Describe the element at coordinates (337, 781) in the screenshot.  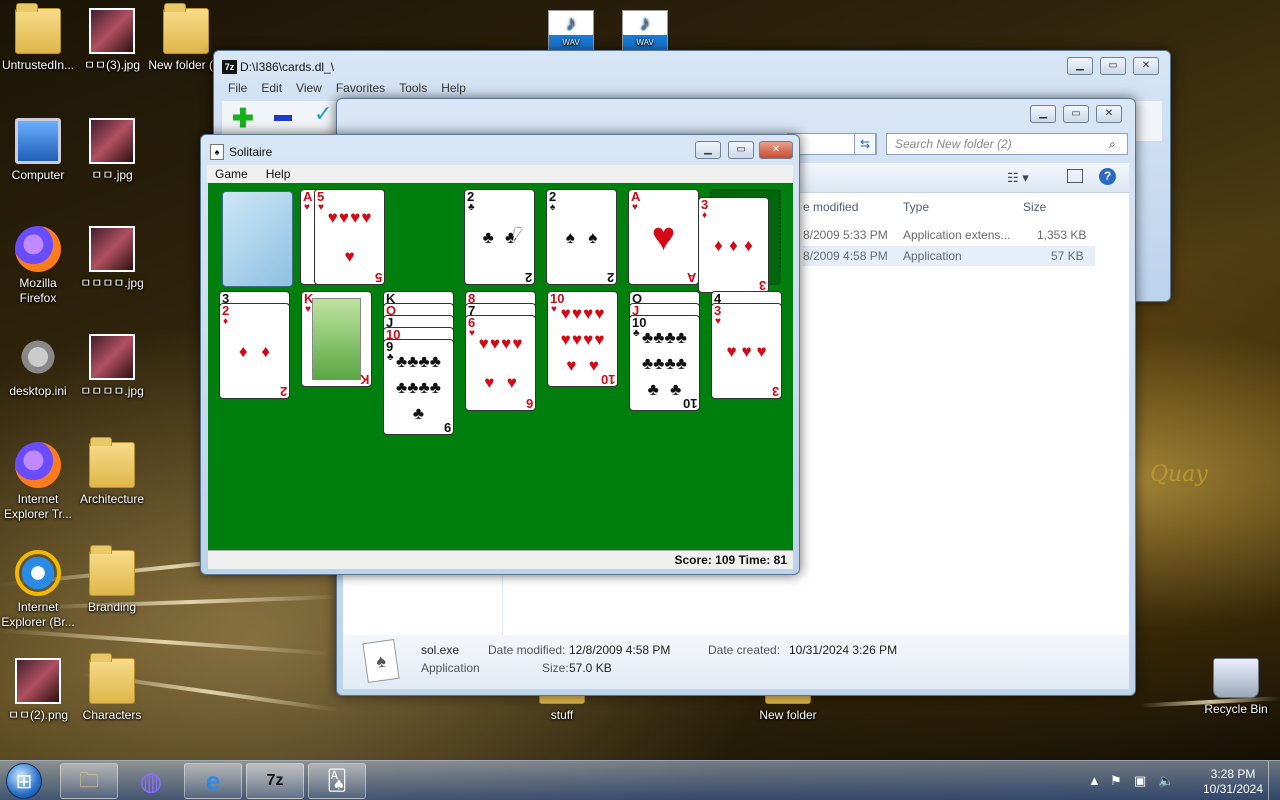
I see `solitaire-taskbar-button: 🂡` at that location.